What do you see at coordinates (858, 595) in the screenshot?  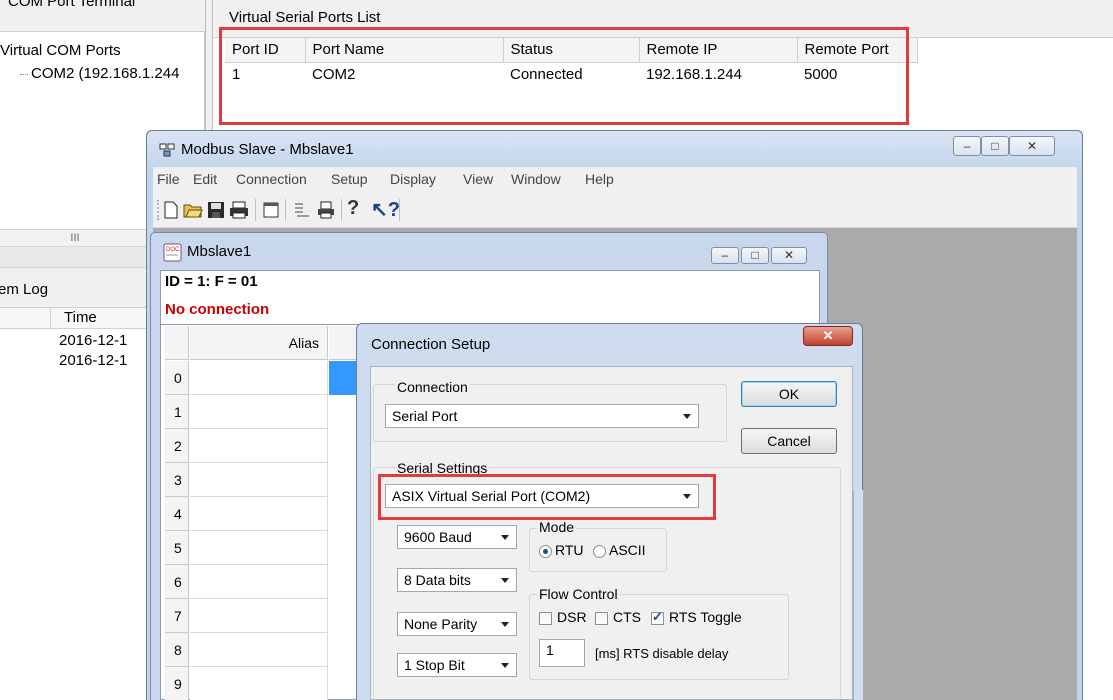 I see `dialog-right-edge` at bounding box center [858, 595].